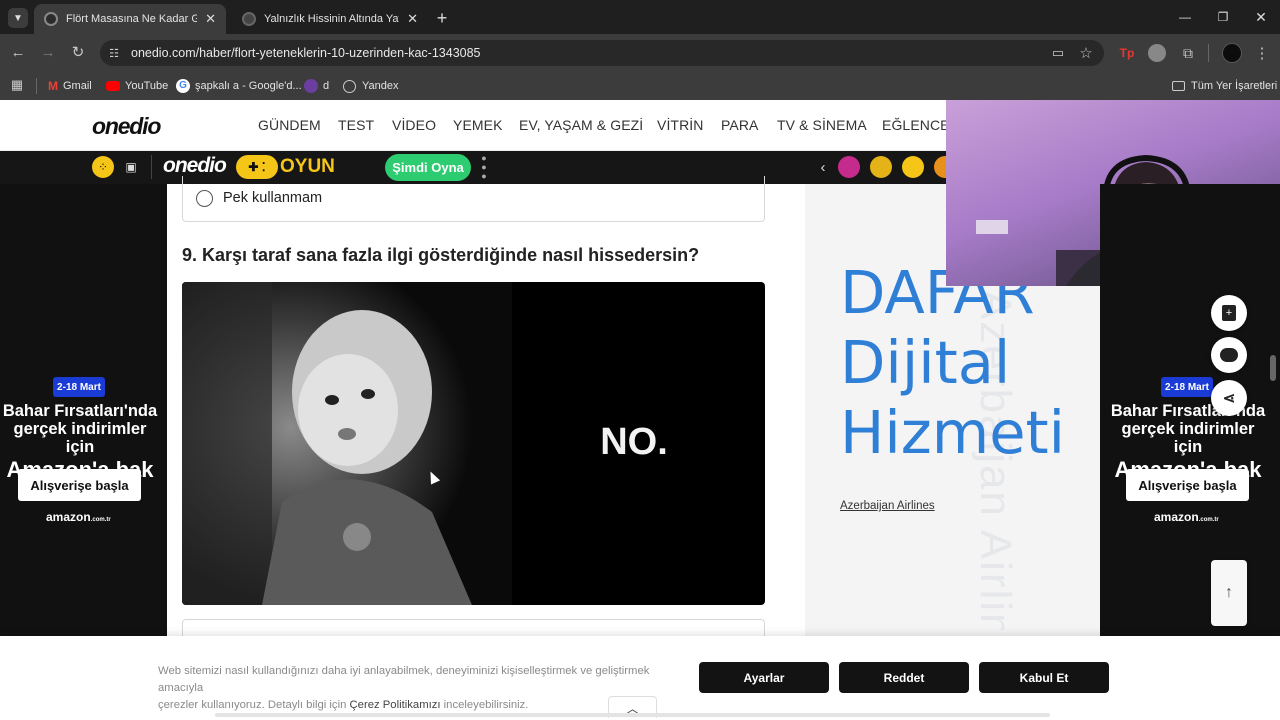 Image resolution: width=1280 pixels, height=720 pixels. I want to click on site-info-icon: ☷, so click(114, 53).